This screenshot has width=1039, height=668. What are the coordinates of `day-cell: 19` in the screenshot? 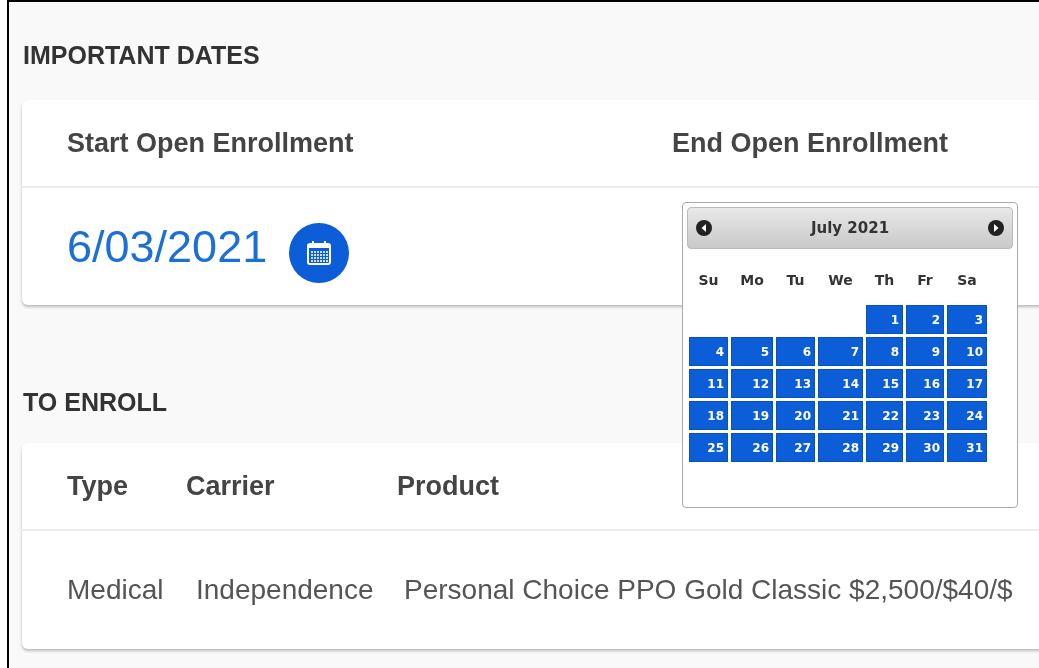 It's located at (752, 415).